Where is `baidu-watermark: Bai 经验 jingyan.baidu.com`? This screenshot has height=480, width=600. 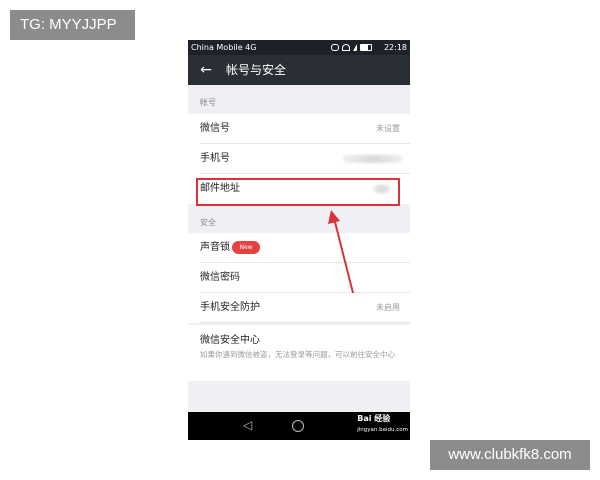 baidu-watermark: Bai 经验 jingyan.baidu.com is located at coordinates (382, 424).